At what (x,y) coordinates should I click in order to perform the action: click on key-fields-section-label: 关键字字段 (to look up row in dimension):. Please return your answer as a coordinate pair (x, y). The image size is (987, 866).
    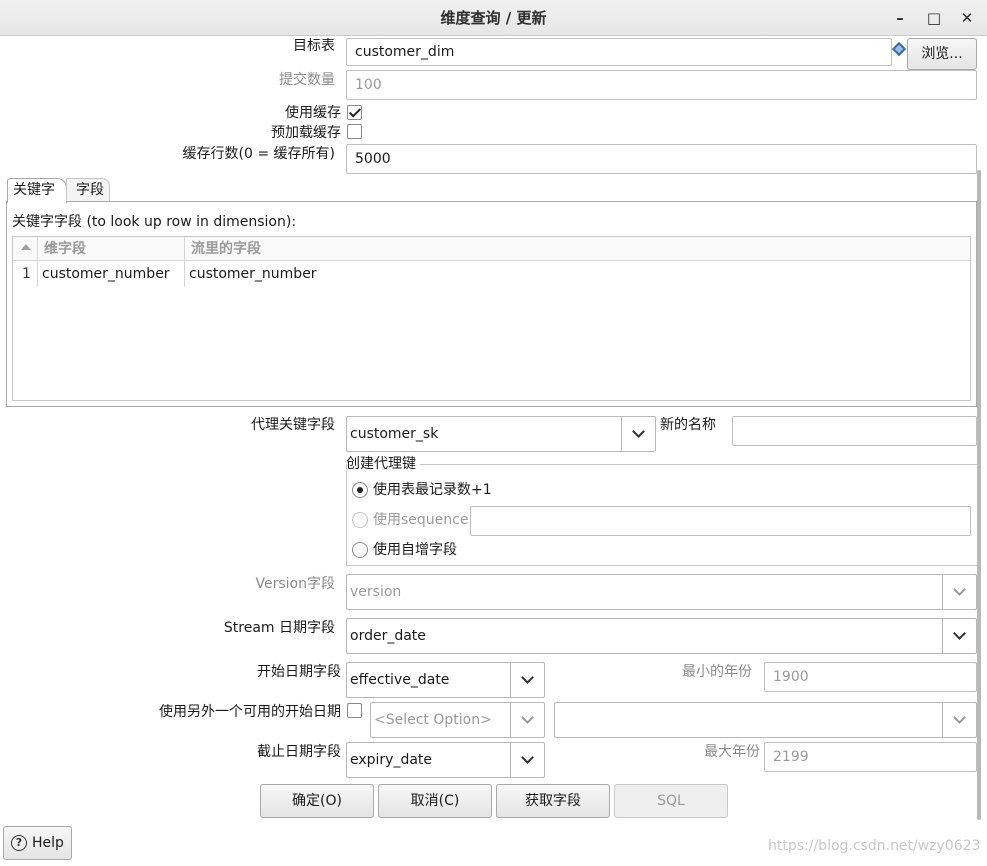
    Looking at the image, I should click on (154, 222).